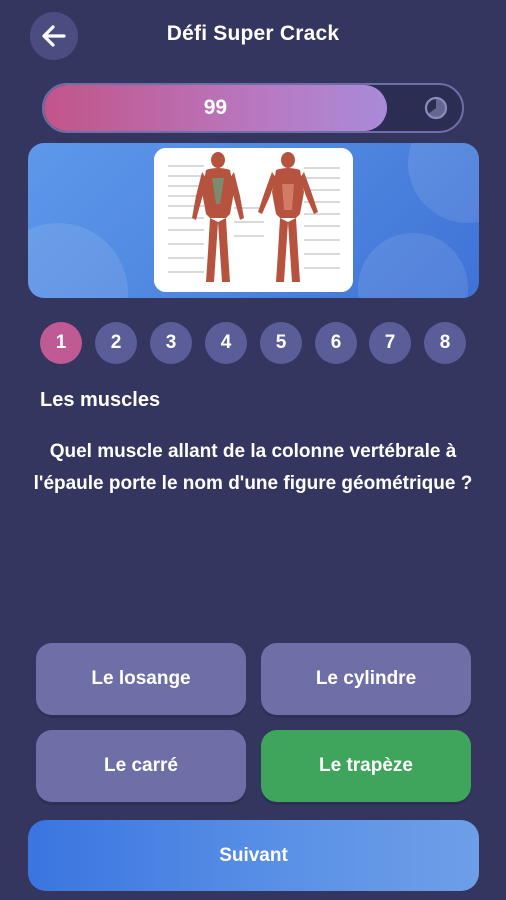 The width and height of the screenshot is (506, 900). What do you see at coordinates (141, 766) in the screenshot?
I see `answer-button-3: Le carré` at bounding box center [141, 766].